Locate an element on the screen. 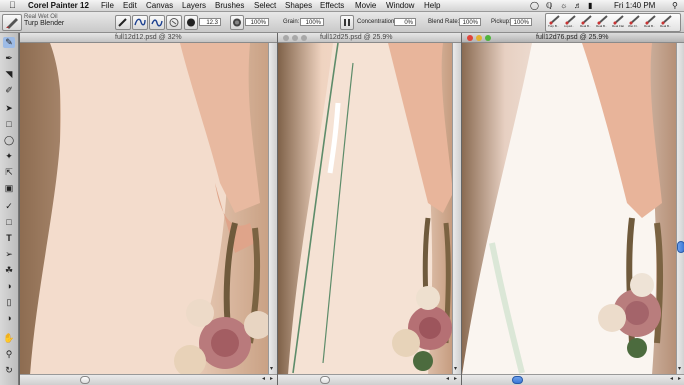  document-2-horizontal-scrollbar: ◂ ▸ is located at coordinates (369, 379).